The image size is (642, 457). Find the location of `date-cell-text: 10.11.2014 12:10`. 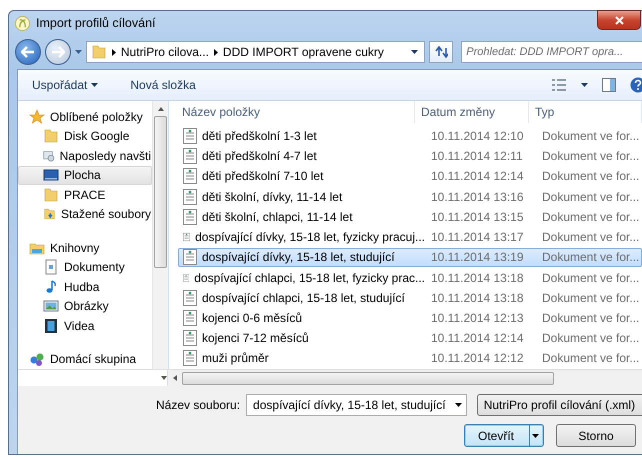

date-cell-text: 10.11.2014 12:10 is located at coordinates (477, 135).